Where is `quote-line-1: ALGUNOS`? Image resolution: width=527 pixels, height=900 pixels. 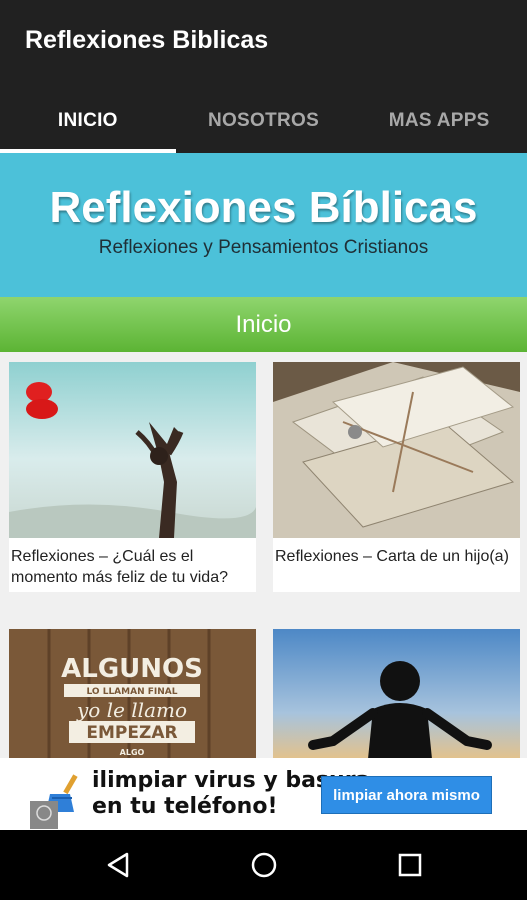
quote-line-1: ALGUNOS is located at coordinates (132, 669).